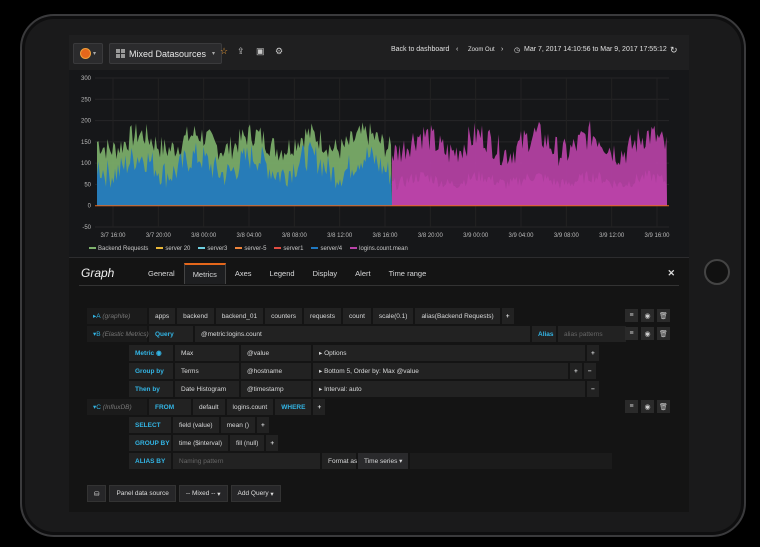 This screenshot has width=760, height=547. What do you see at coordinates (674, 50) in the screenshot?
I see `refresh-icon: ↻` at bounding box center [674, 50].